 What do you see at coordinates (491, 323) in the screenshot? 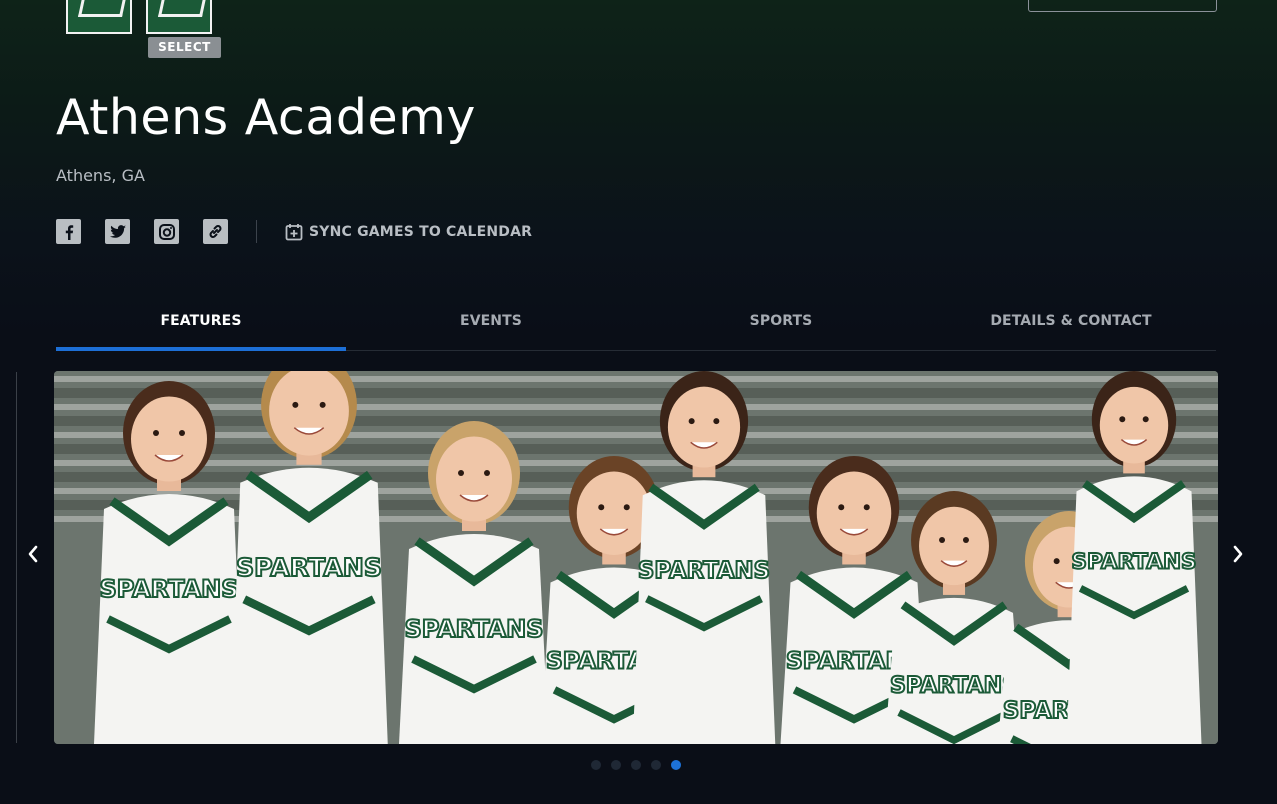
I see `tab-events: EVENTS` at bounding box center [491, 323].